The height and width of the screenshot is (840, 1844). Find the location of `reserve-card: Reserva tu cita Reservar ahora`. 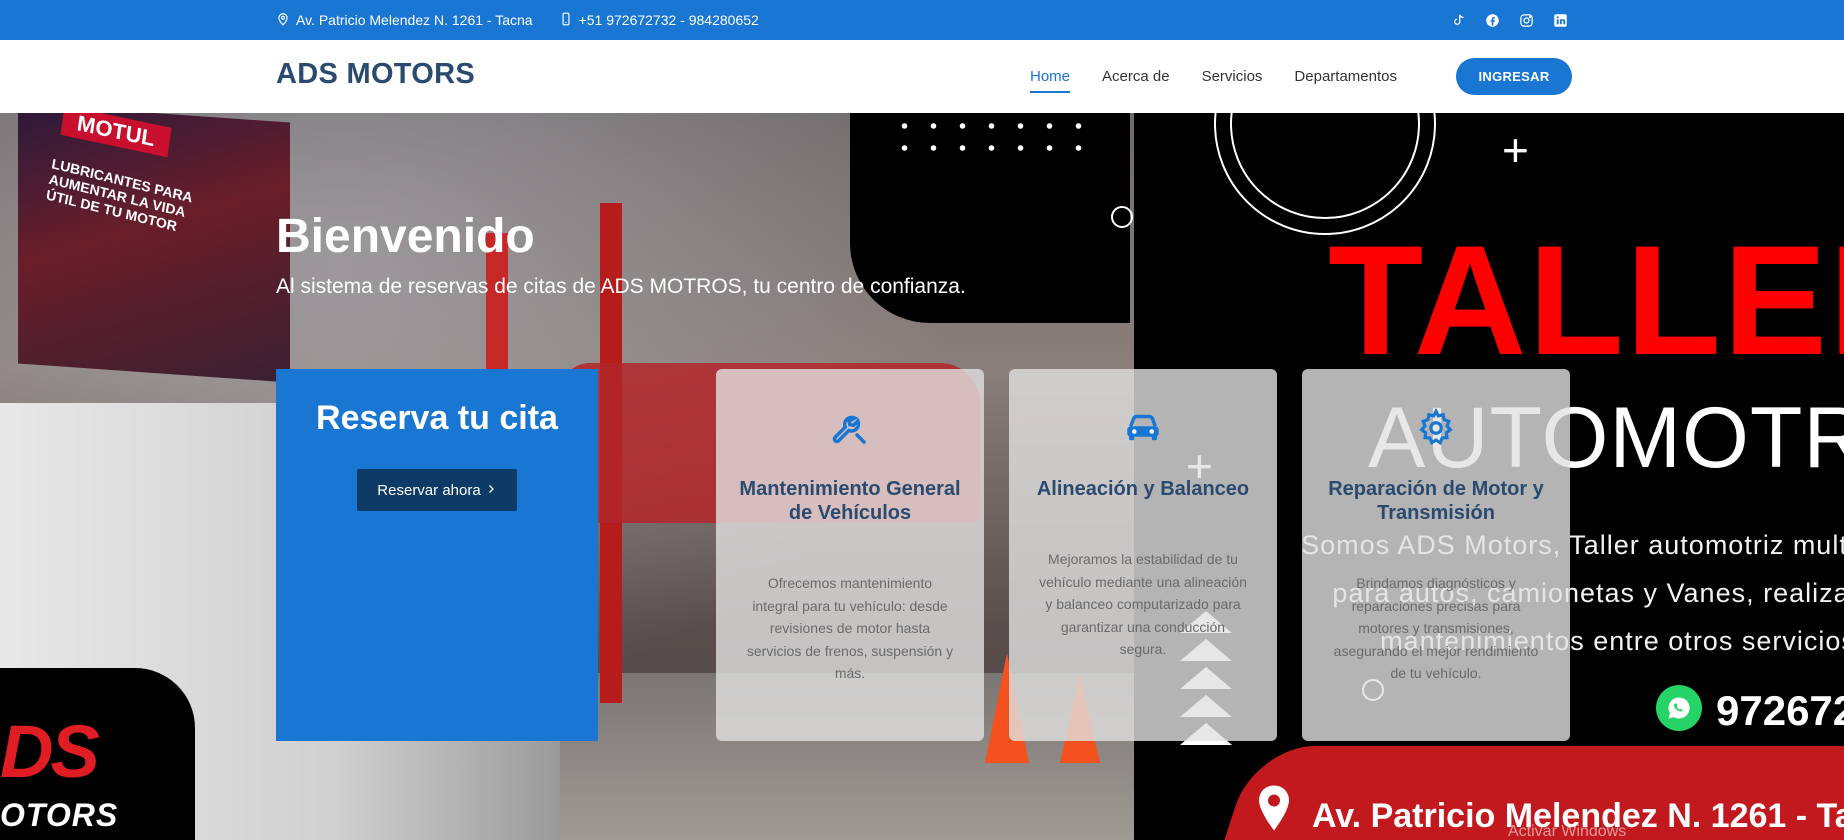

reserve-card: Reserva tu cita Reservar ahora is located at coordinates (437, 555).